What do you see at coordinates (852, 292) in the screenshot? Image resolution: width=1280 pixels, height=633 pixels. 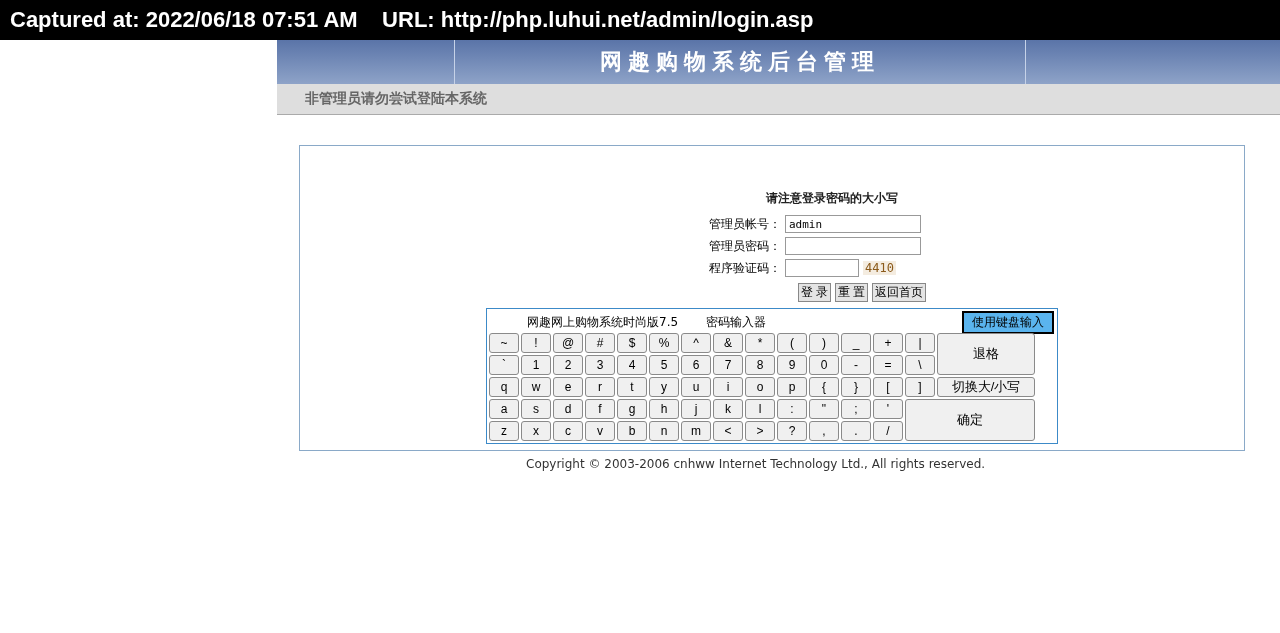 I see `form-button: 重 置` at bounding box center [852, 292].